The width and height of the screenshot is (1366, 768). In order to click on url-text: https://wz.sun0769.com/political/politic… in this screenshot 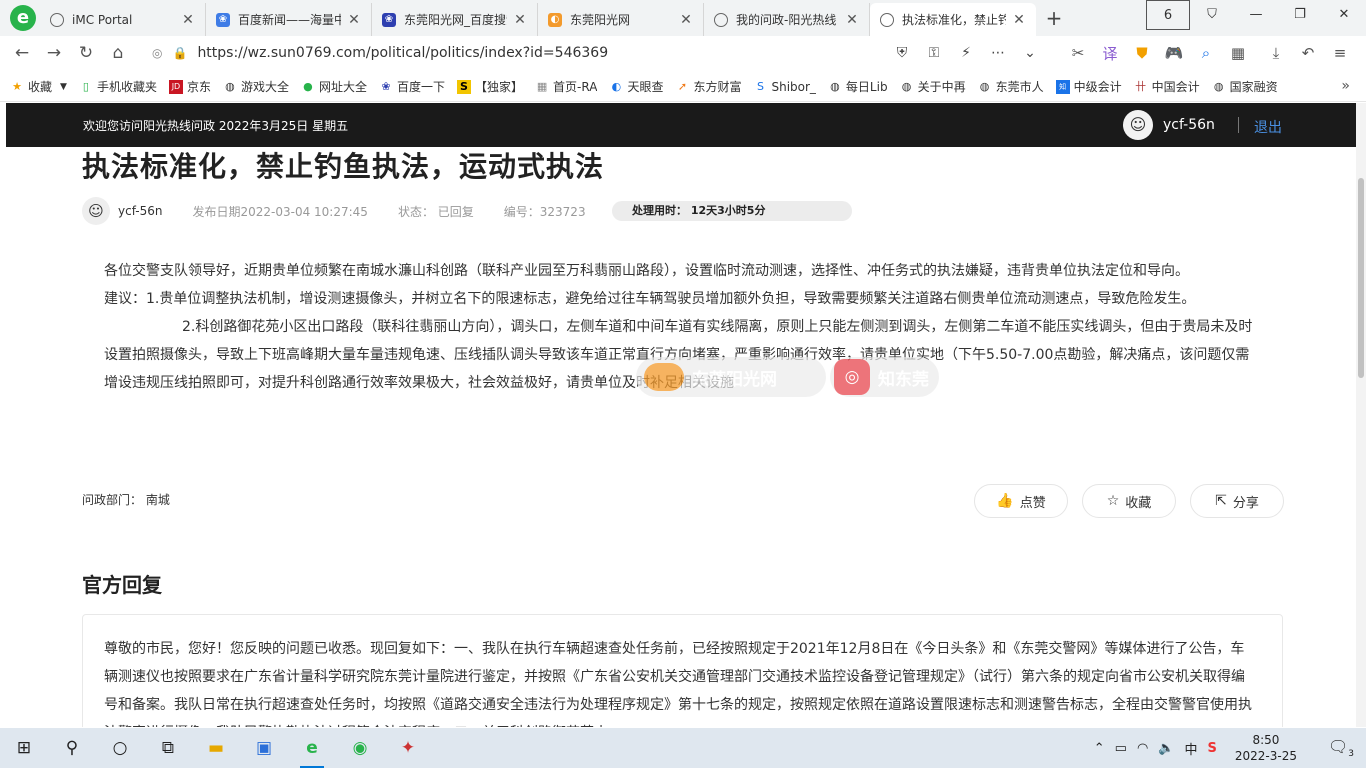, I will do `click(402, 53)`.